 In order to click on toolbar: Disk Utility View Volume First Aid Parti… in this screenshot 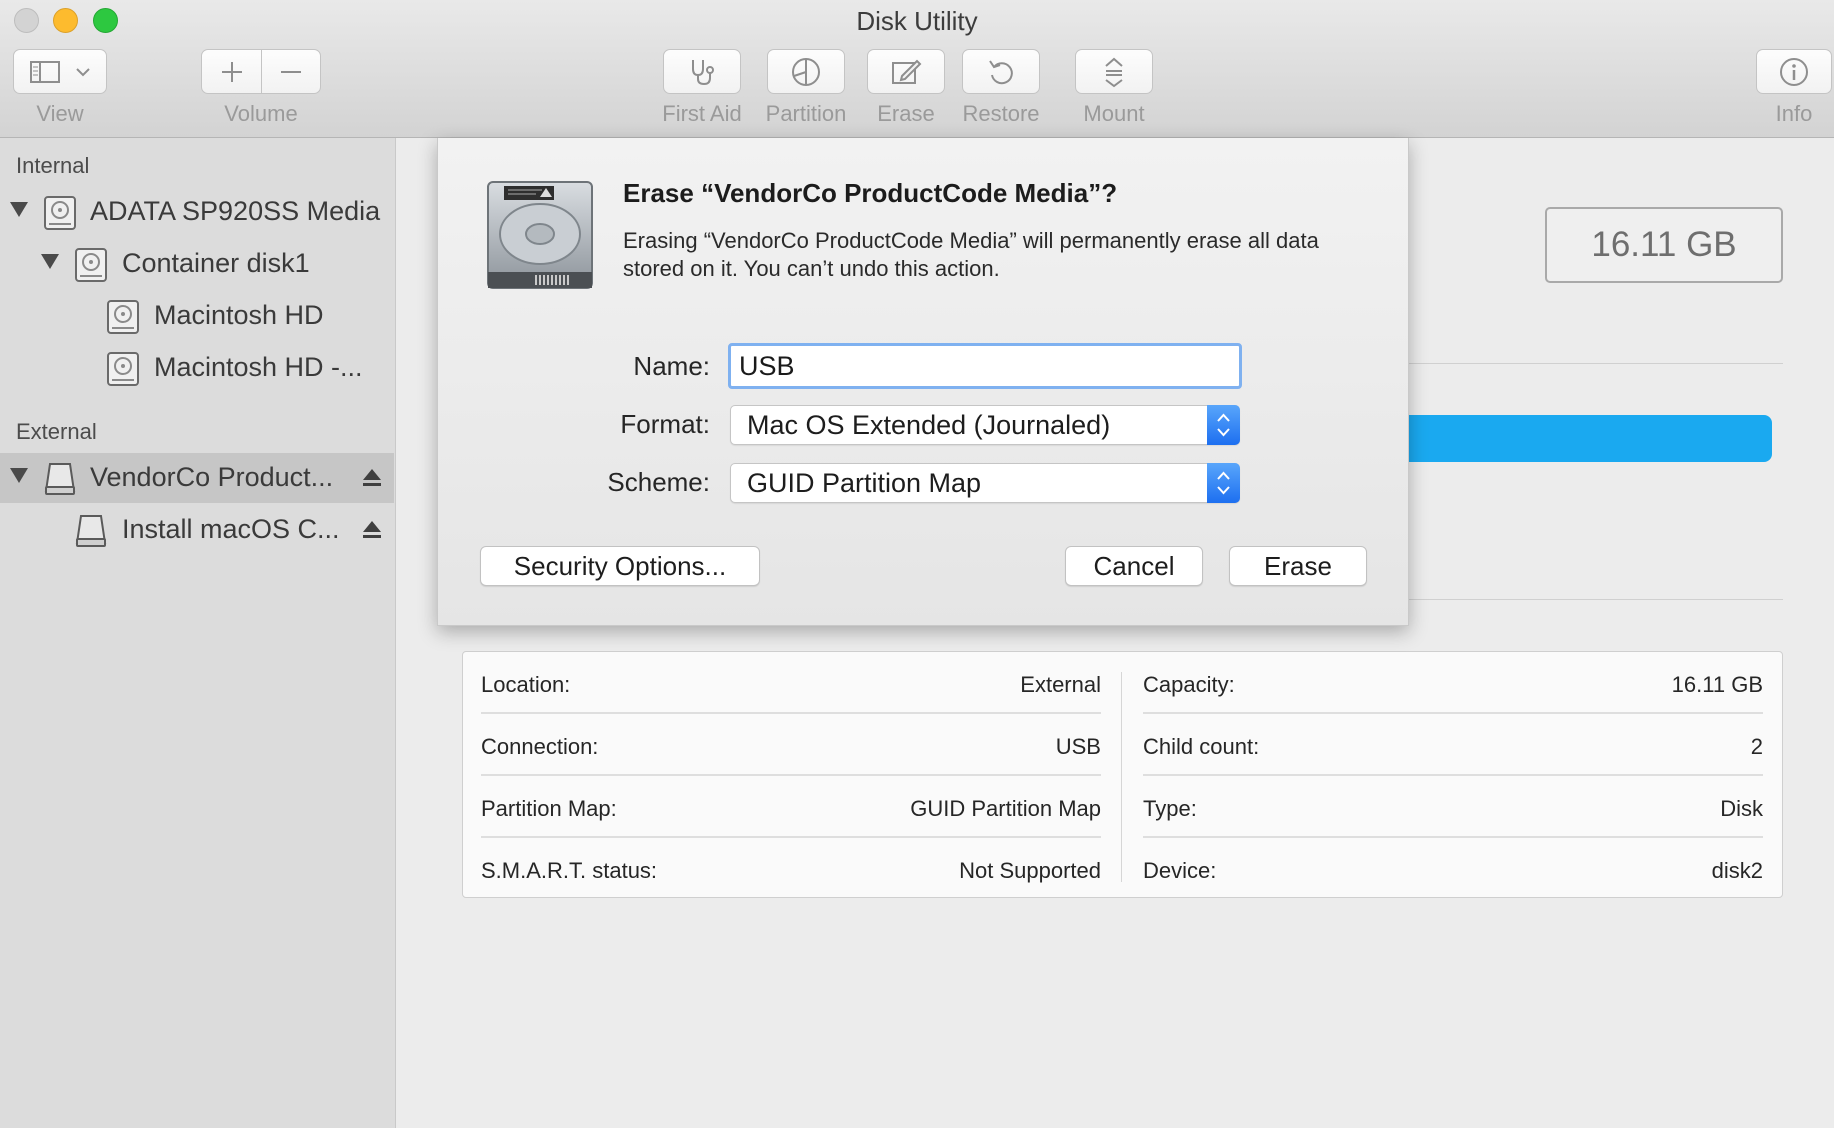, I will do `click(917, 69)`.